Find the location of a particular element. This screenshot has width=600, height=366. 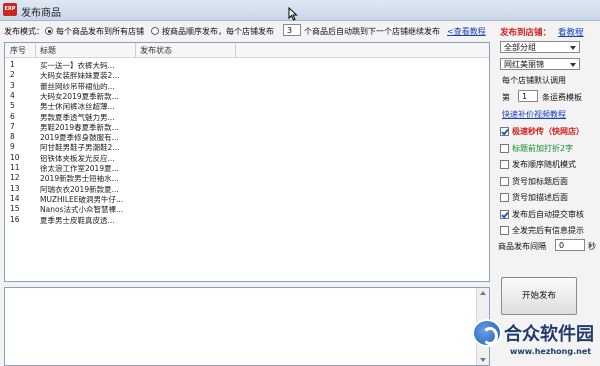

row-number: 11 is located at coordinates (15, 167).